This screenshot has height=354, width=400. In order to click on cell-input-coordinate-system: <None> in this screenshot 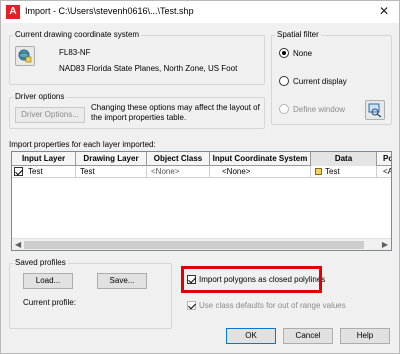, I will do `click(260, 172)`.